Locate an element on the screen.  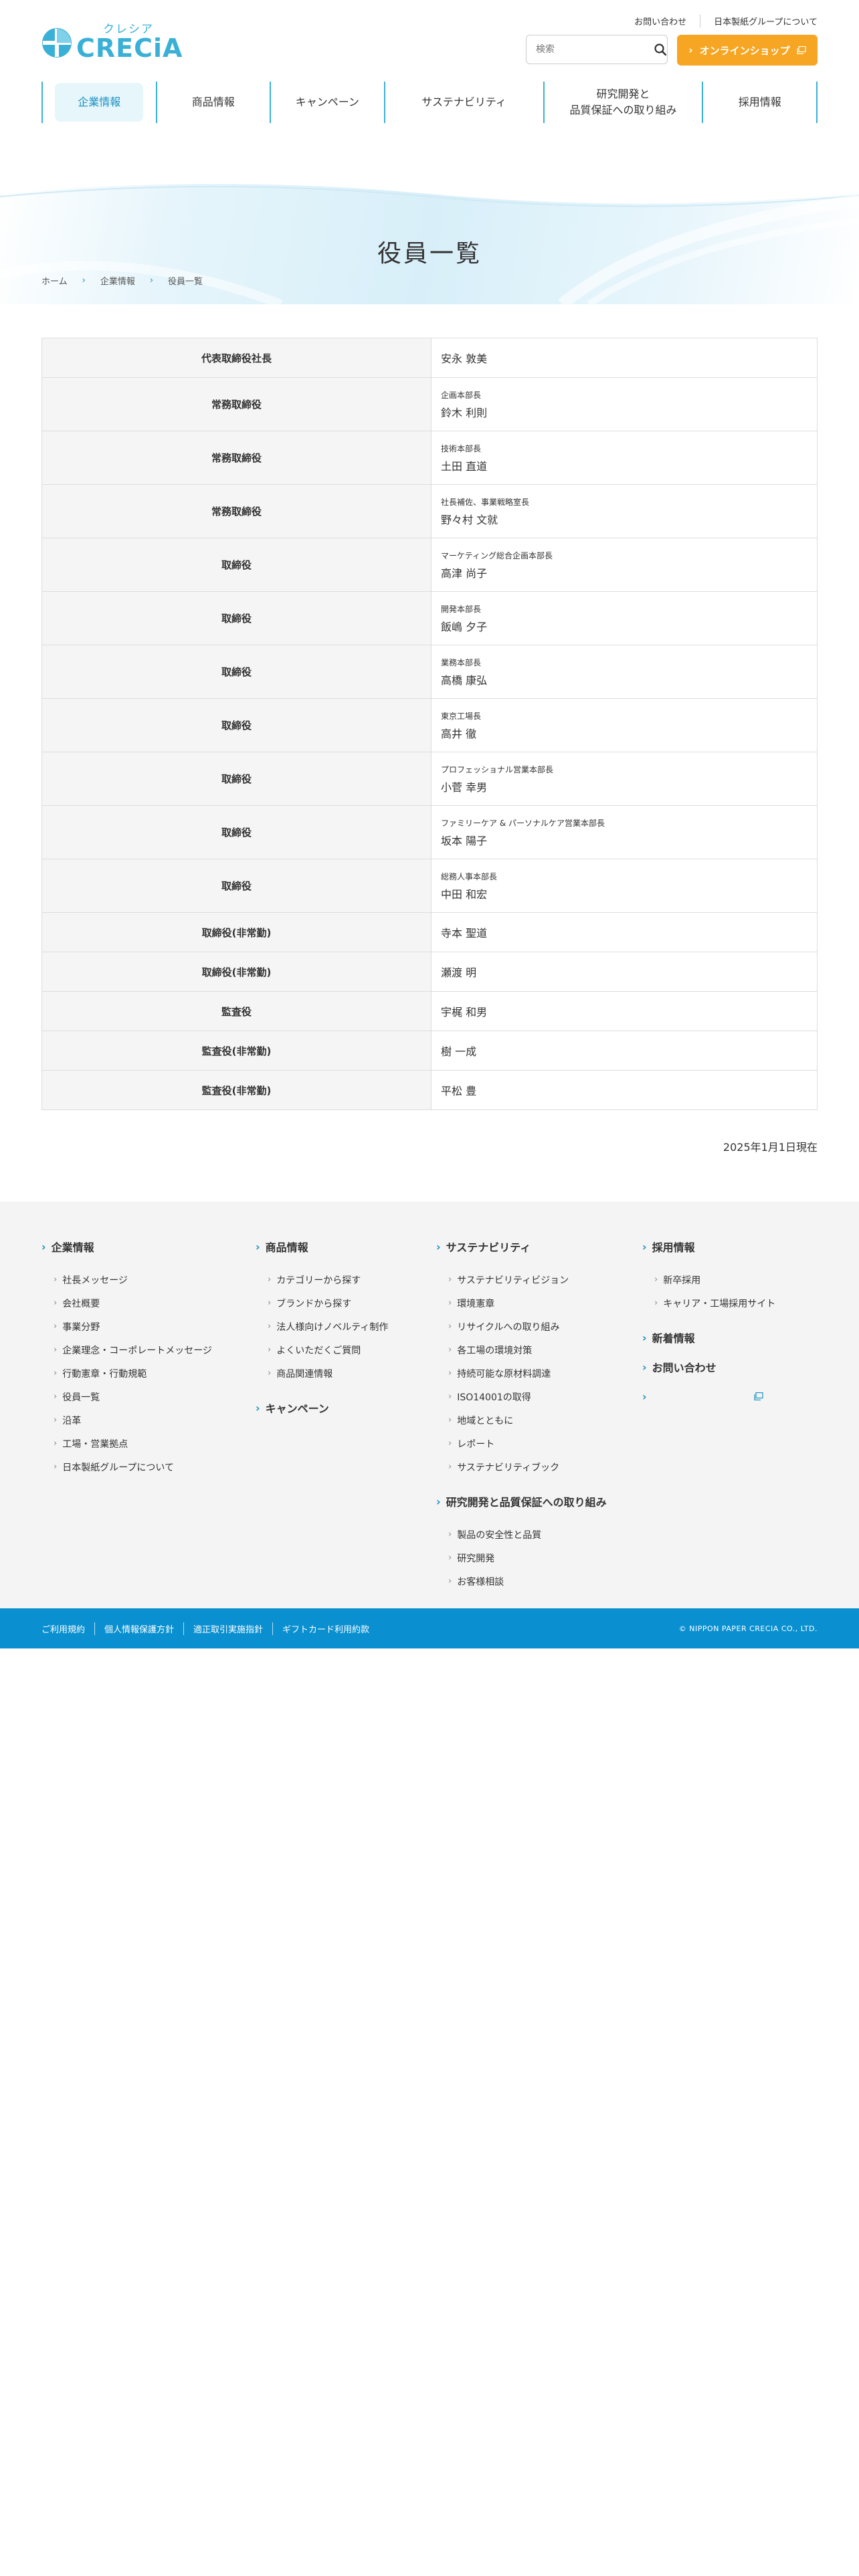
footer-heading-recruit: › 採用情報 is located at coordinates (708, 1247).